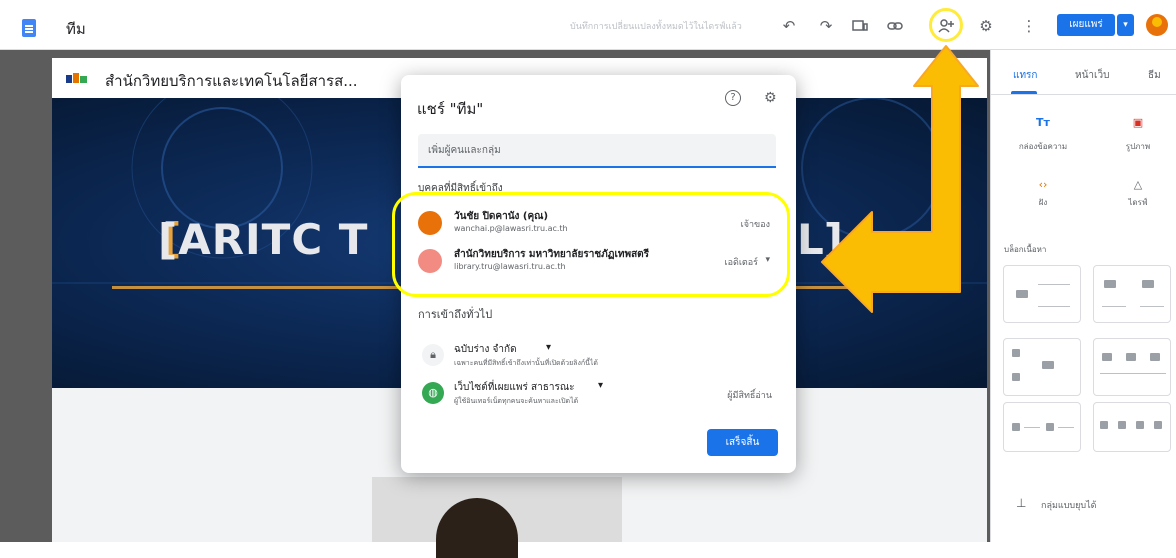 This screenshot has height=558, width=1176. What do you see at coordinates (1154, 75) in the screenshot?
I see `tab-themes: ธีม` at bounding box center [1154, 75].